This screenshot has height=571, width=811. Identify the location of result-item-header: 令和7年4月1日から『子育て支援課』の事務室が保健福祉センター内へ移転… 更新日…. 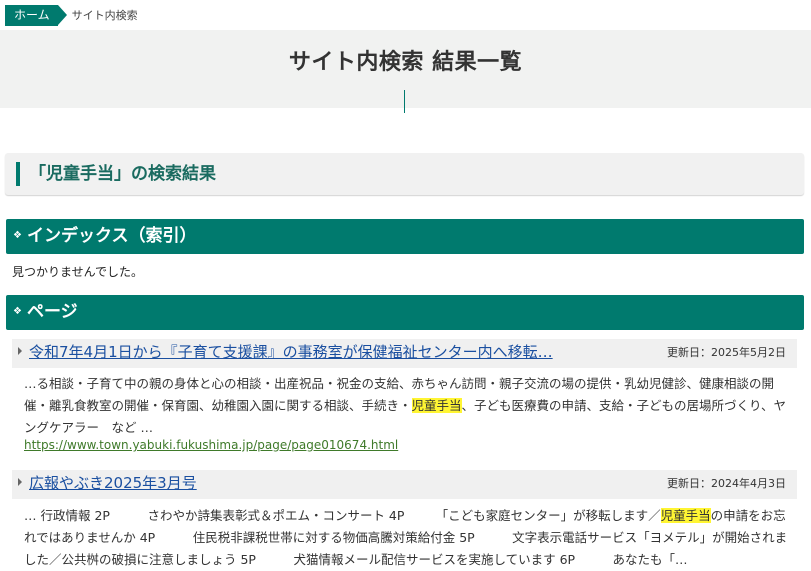
(404, 353).